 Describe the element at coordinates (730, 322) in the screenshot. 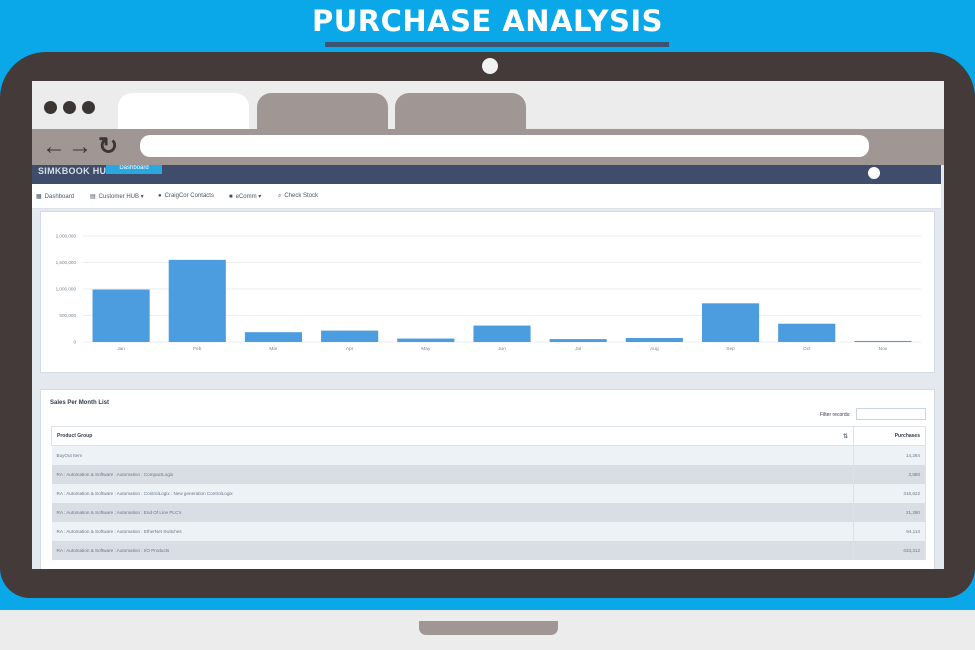

I see `bar-sep` at that location.